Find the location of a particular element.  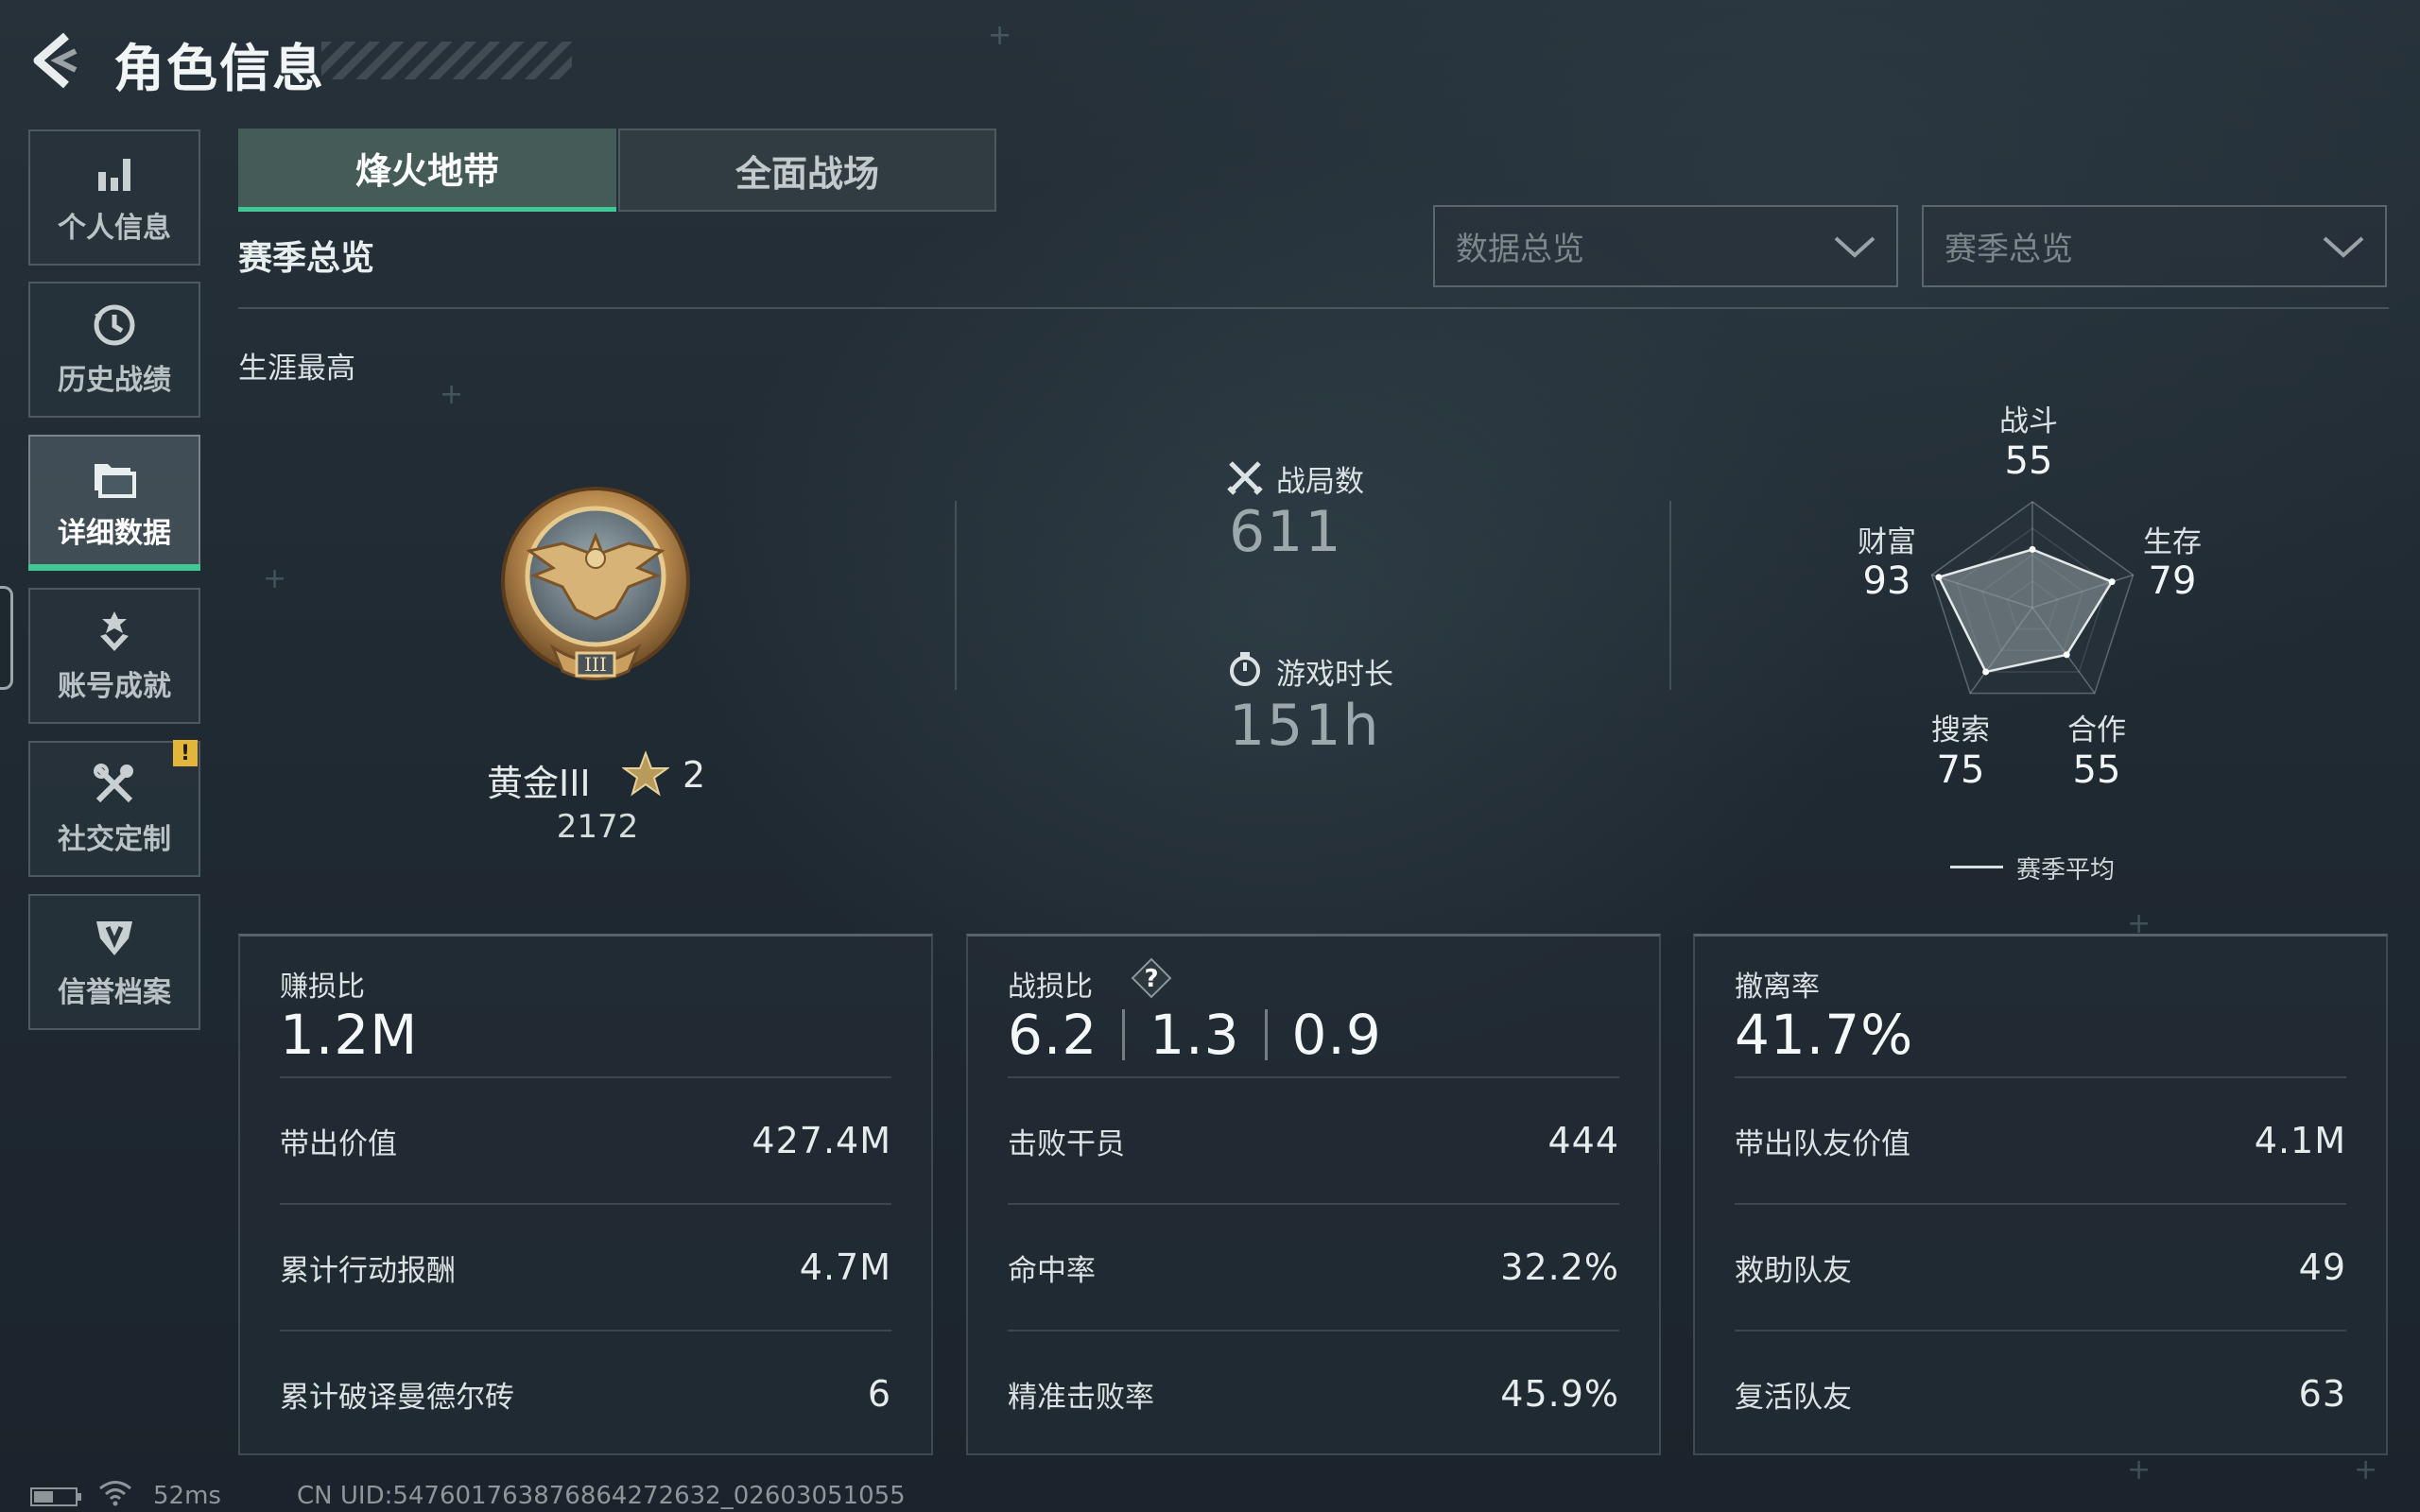

gold-rank-emblem-icon: III is located at coordinates (595, 583).